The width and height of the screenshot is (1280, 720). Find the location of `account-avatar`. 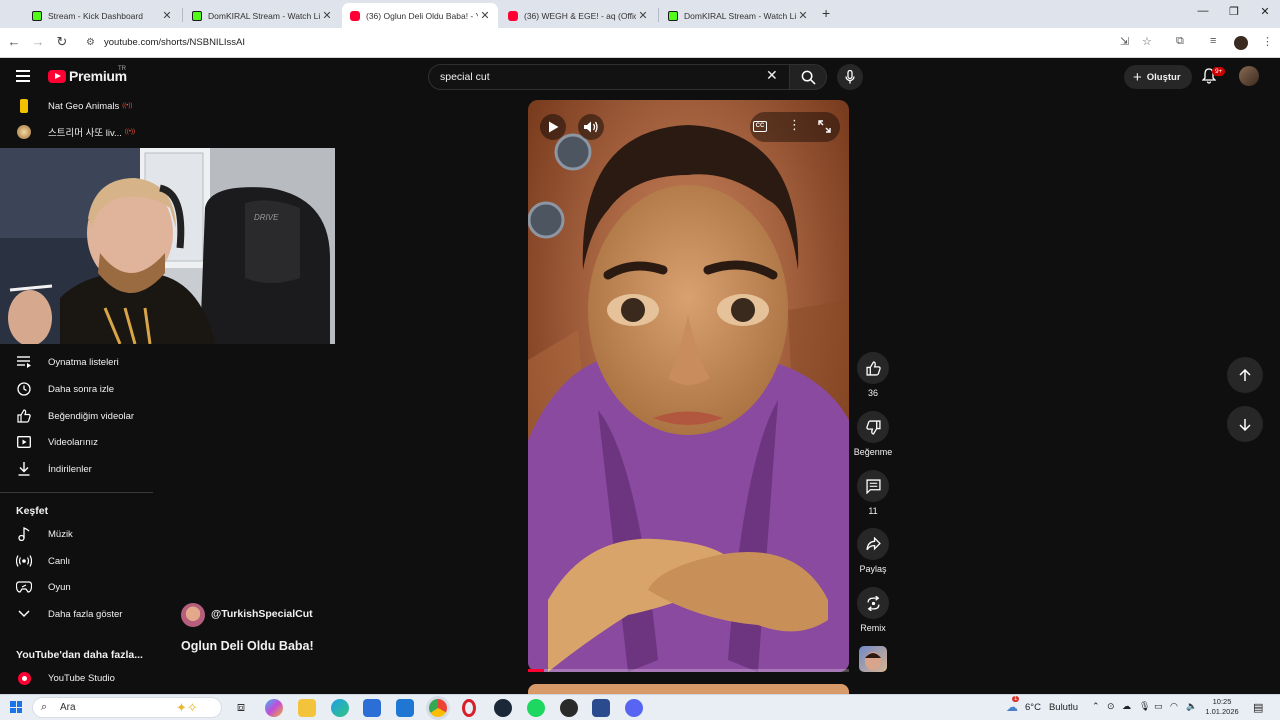

account-avatar is located at coordinates (1249, 76).